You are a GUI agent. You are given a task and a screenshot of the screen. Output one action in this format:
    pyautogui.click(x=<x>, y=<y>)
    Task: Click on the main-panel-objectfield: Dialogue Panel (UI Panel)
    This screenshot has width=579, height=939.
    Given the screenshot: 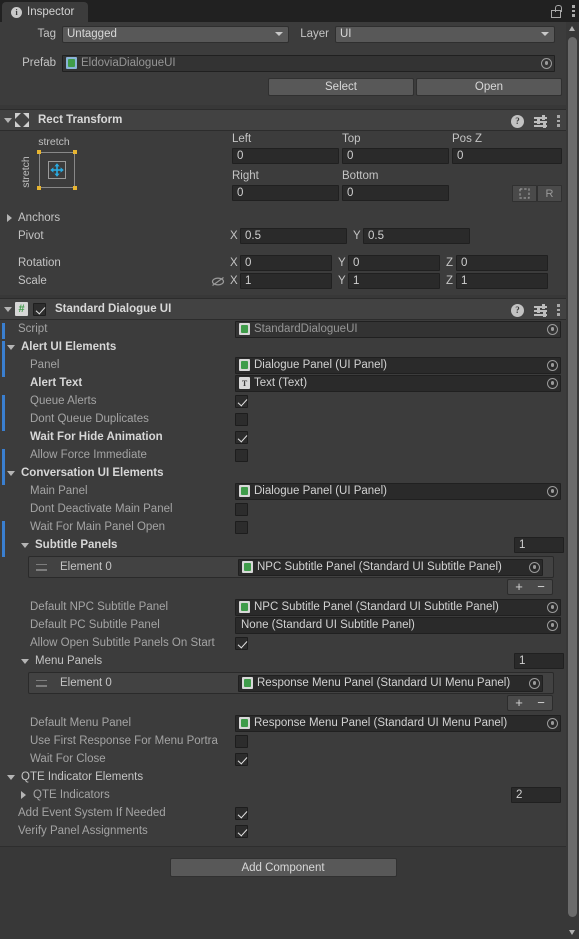 What is the action you would take?
    pyautogui.click(x=398, y=491)
    